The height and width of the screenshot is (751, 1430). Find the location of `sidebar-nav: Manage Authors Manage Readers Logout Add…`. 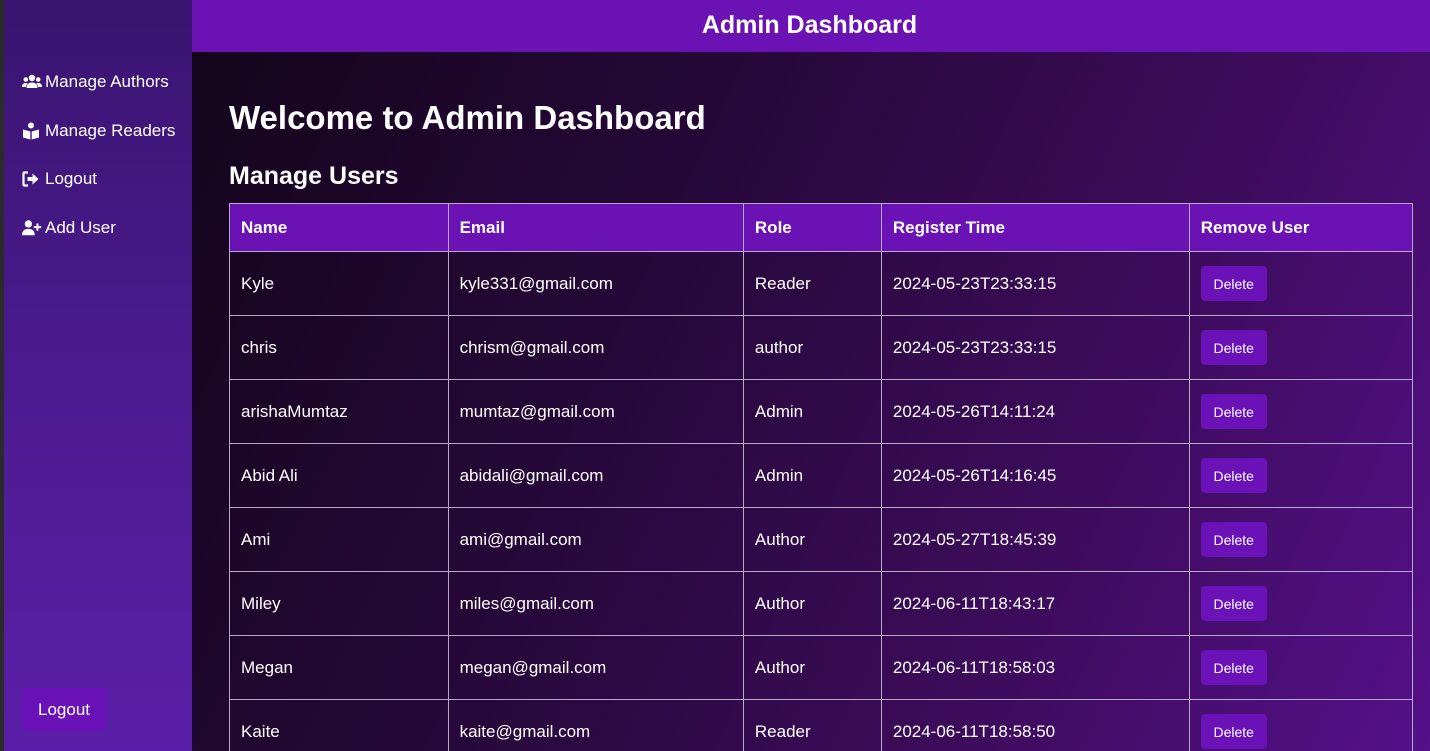

sidebar-nav: Manage Authors Manage Readers Logout Add… is located at coordinates (98, 165).